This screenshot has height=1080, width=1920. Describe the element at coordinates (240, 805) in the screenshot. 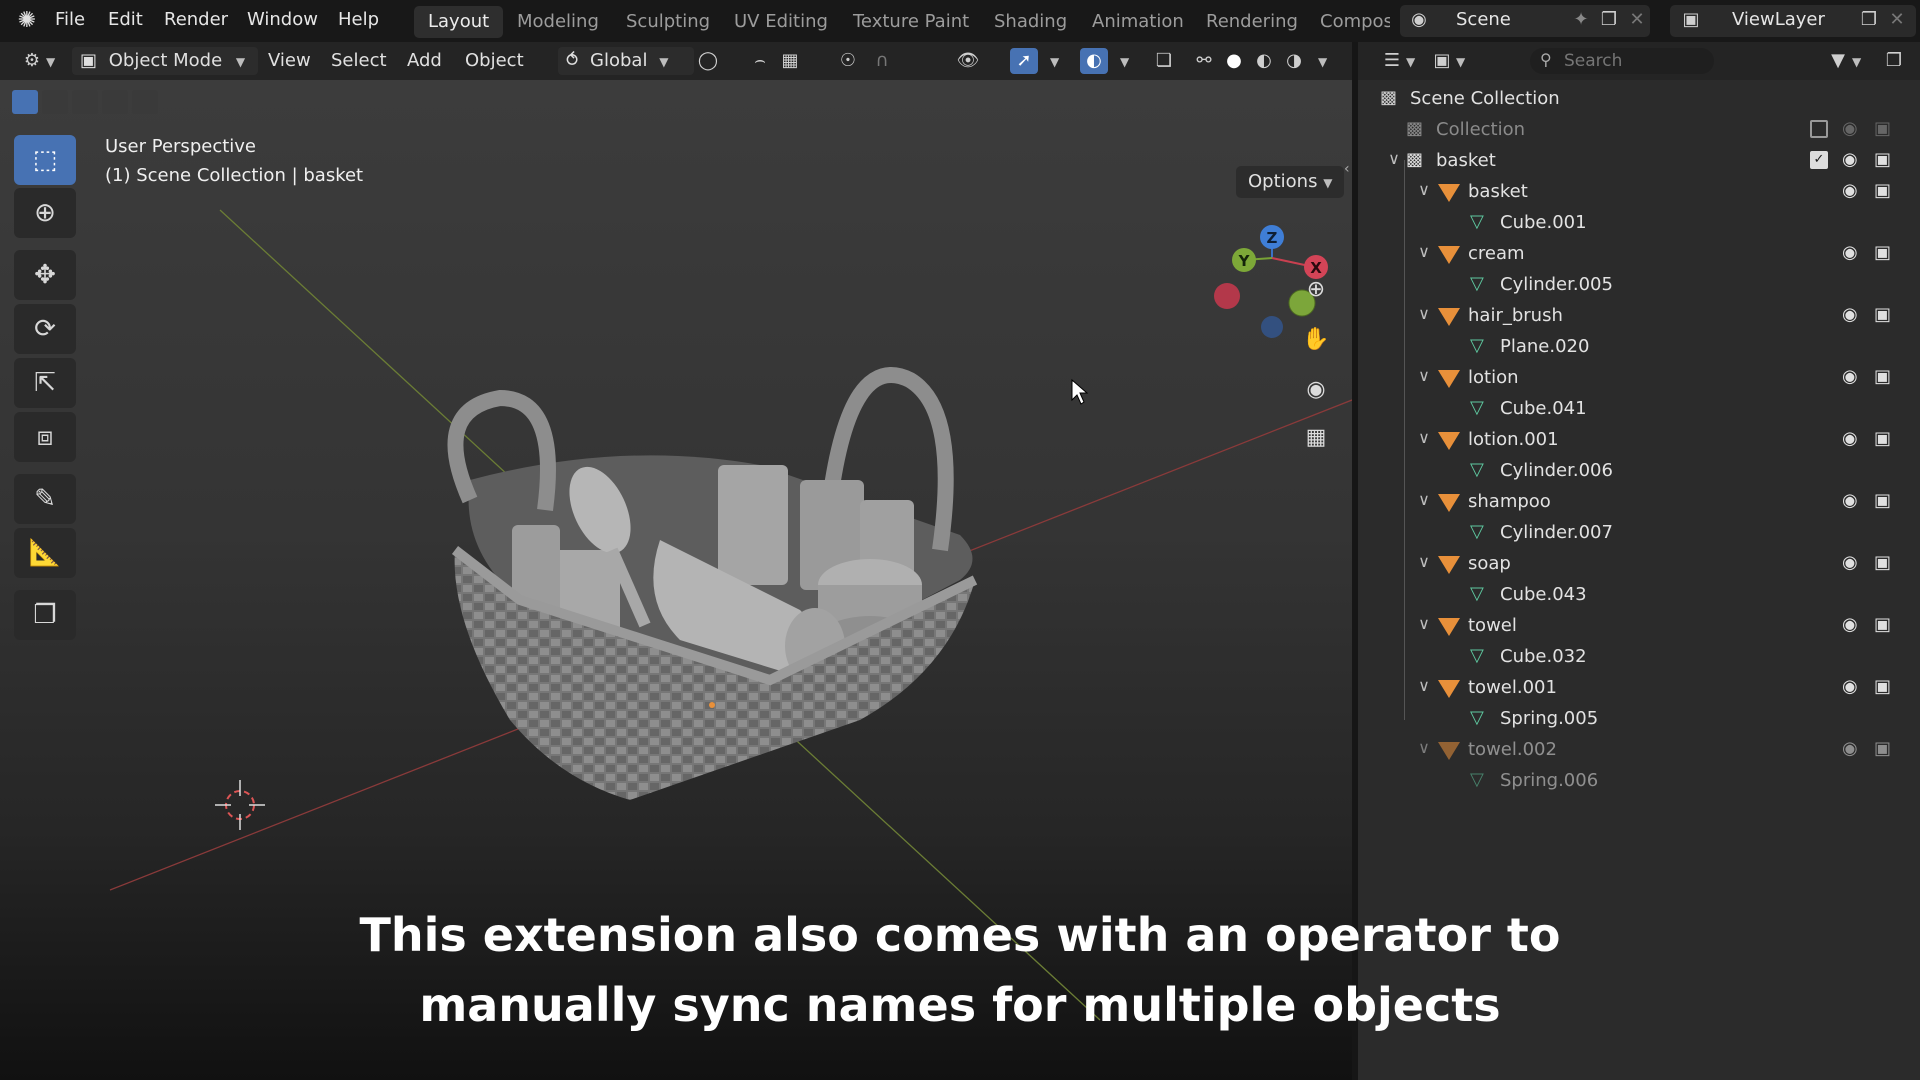

I see `3d-cursor-icon` at that location.